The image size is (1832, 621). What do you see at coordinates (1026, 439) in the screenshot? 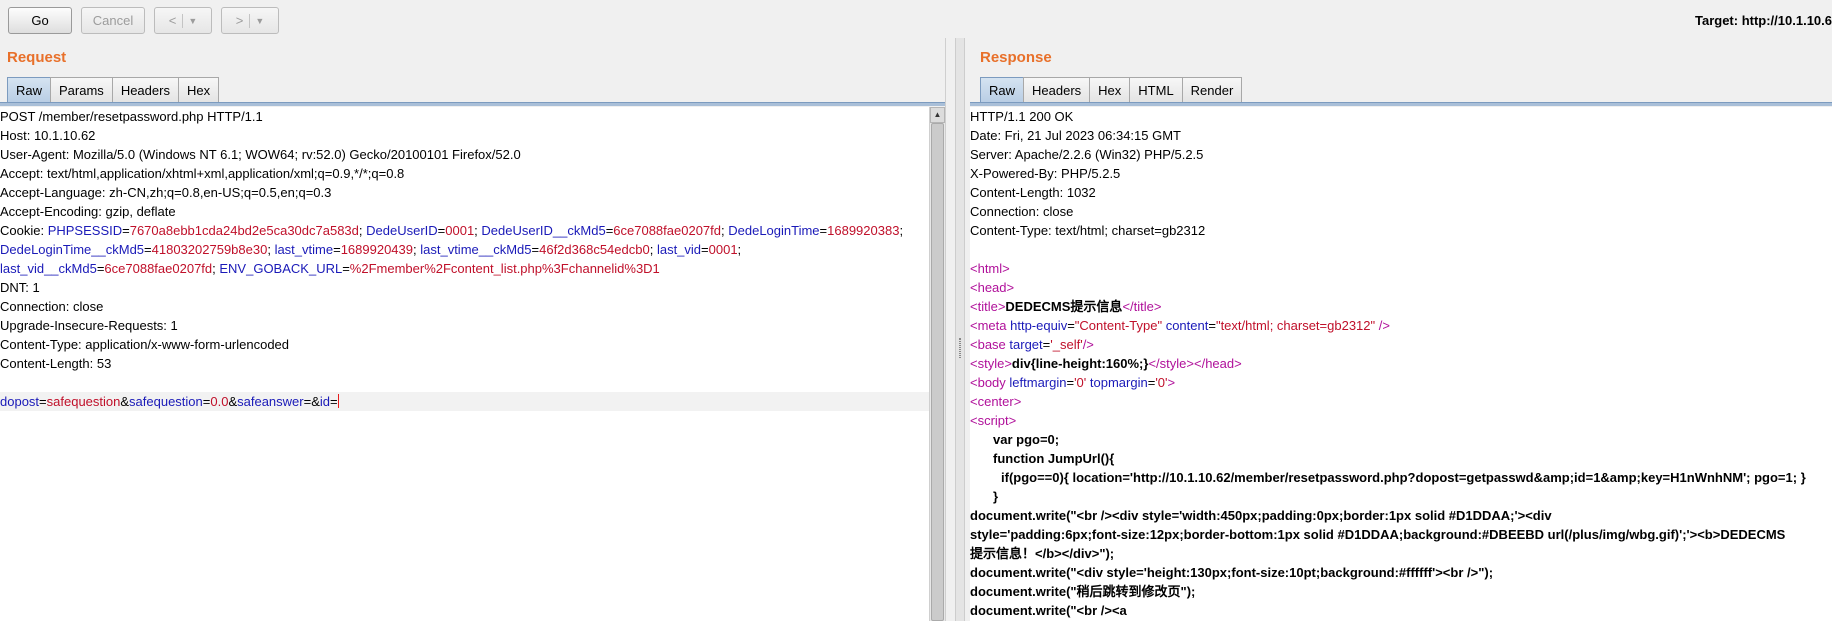
I see `response-line: var pgo=0;` at bounding box center [1026, 439].